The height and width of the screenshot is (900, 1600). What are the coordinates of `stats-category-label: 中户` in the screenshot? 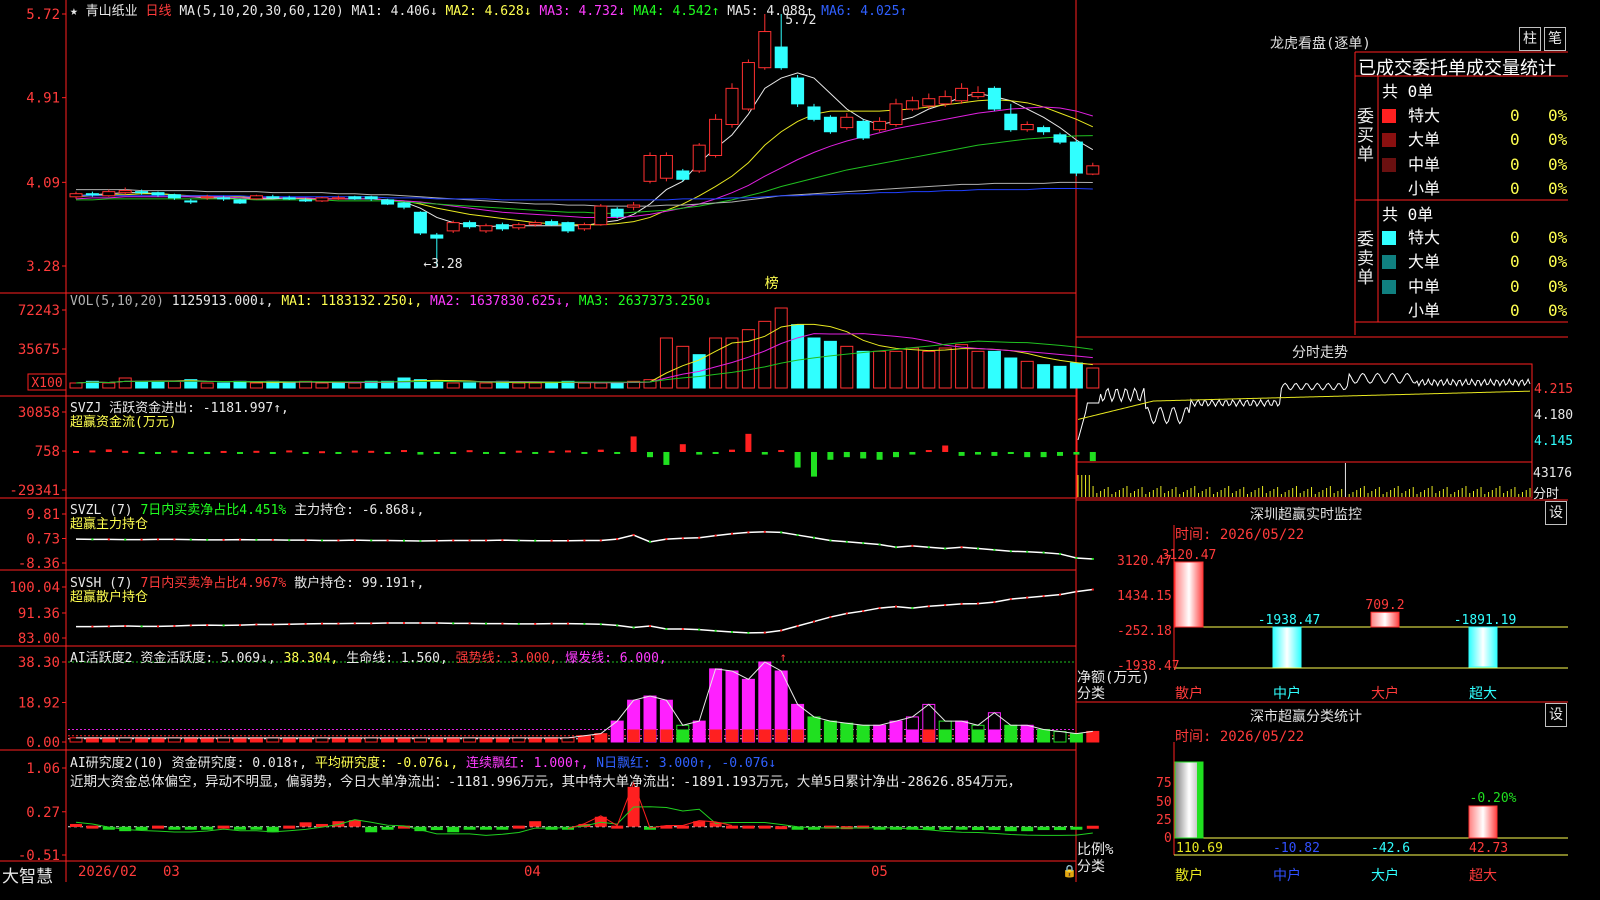 It's located at (1287, 876).